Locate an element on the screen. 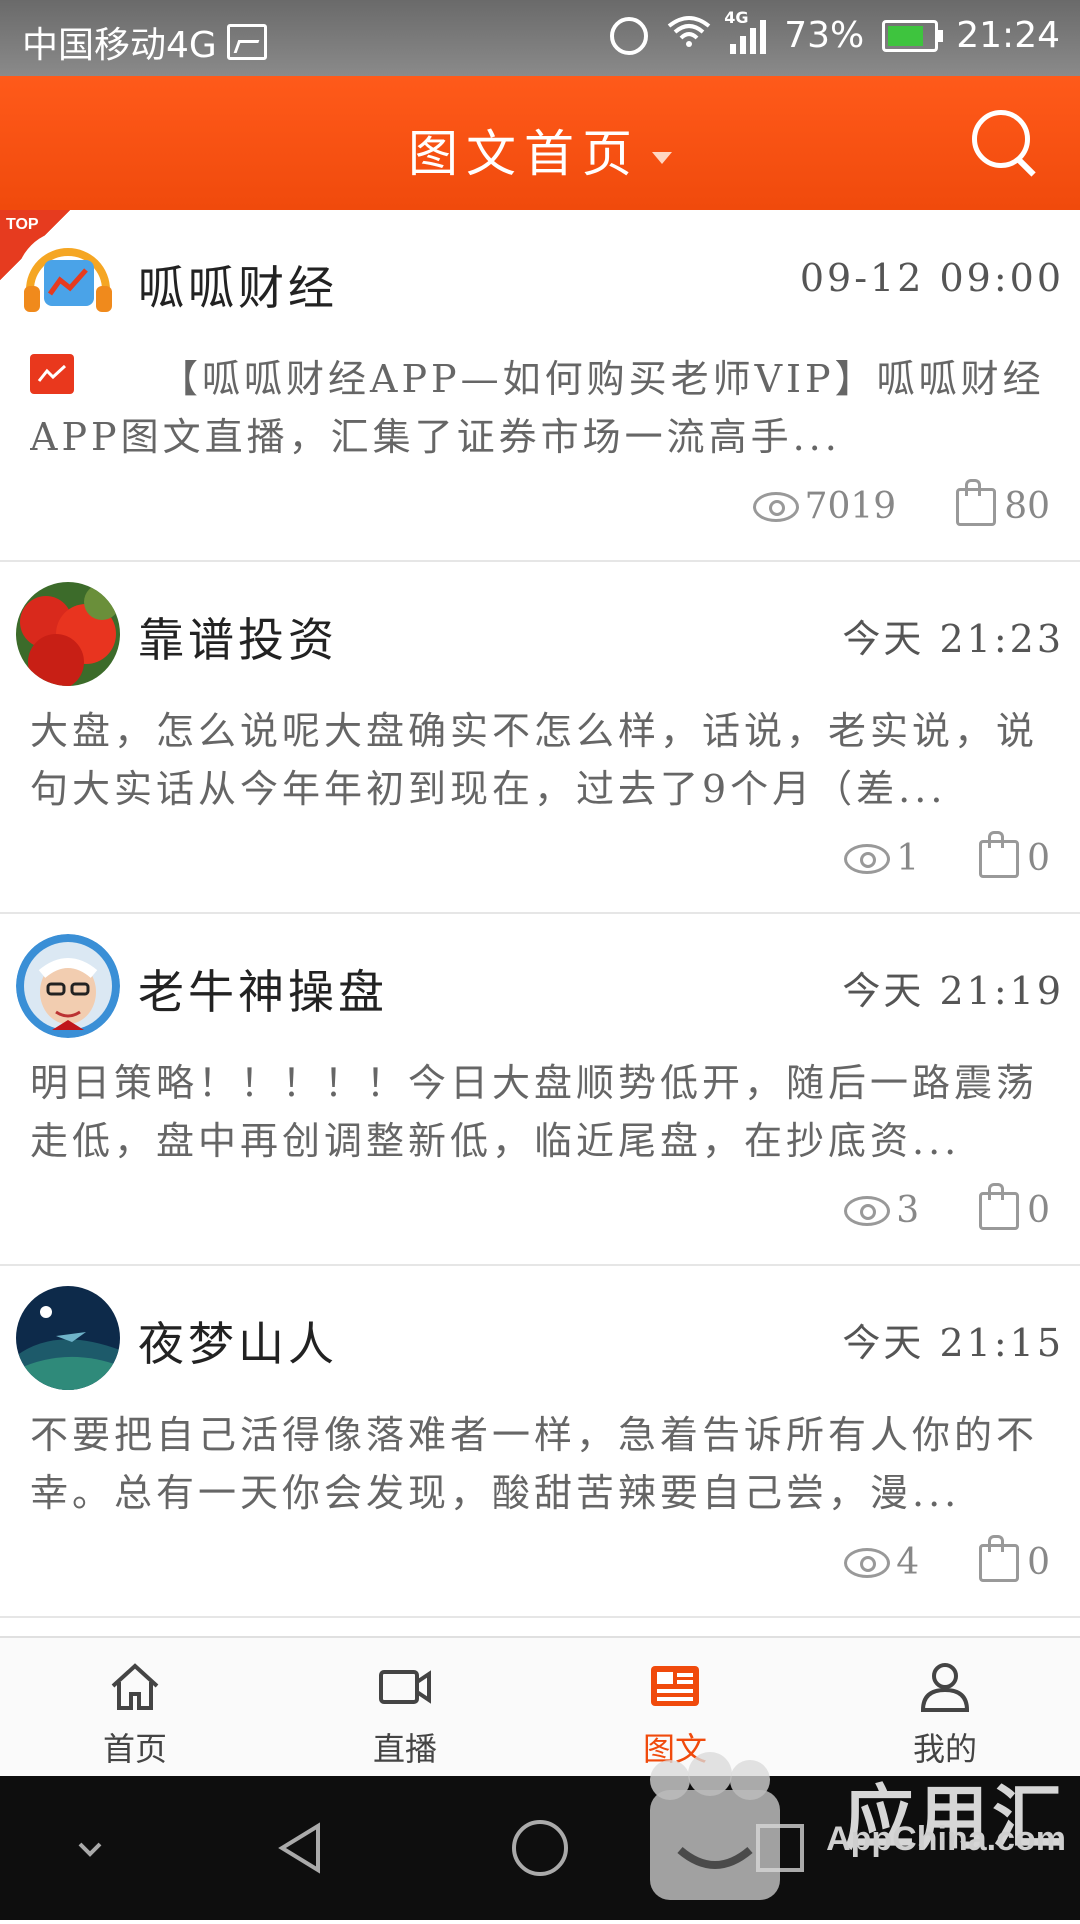 The width and height of the screenshot is (1080, 1924). post-stats: 7019 80 is located at coordinates (901, 502).